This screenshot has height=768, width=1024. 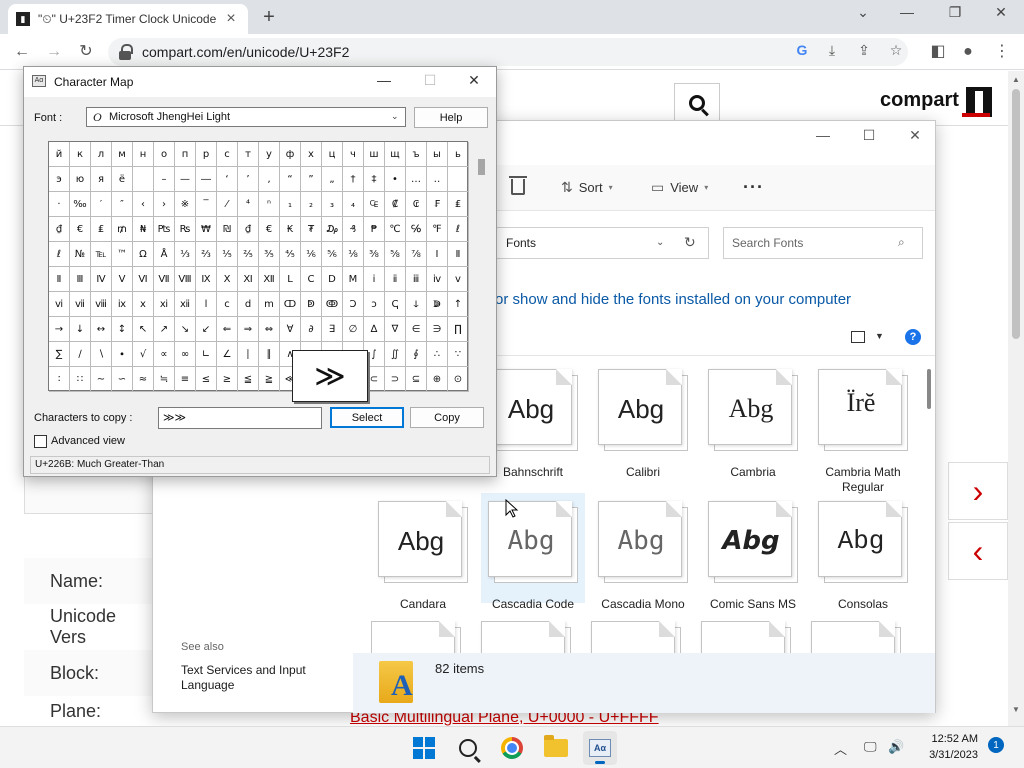 What do you see at coordinates (332, 229) in the screenshot?
I see `character-cell: ₯` at bounding box center [332, 229].